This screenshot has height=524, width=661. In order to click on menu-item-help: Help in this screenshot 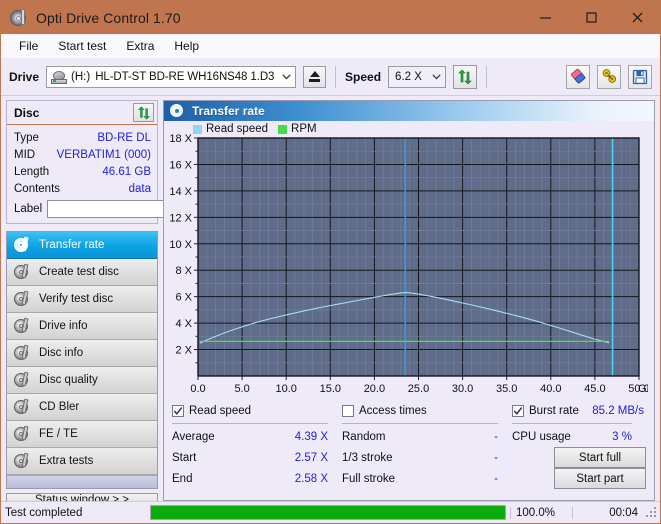, I will do `click(186, 46)`.